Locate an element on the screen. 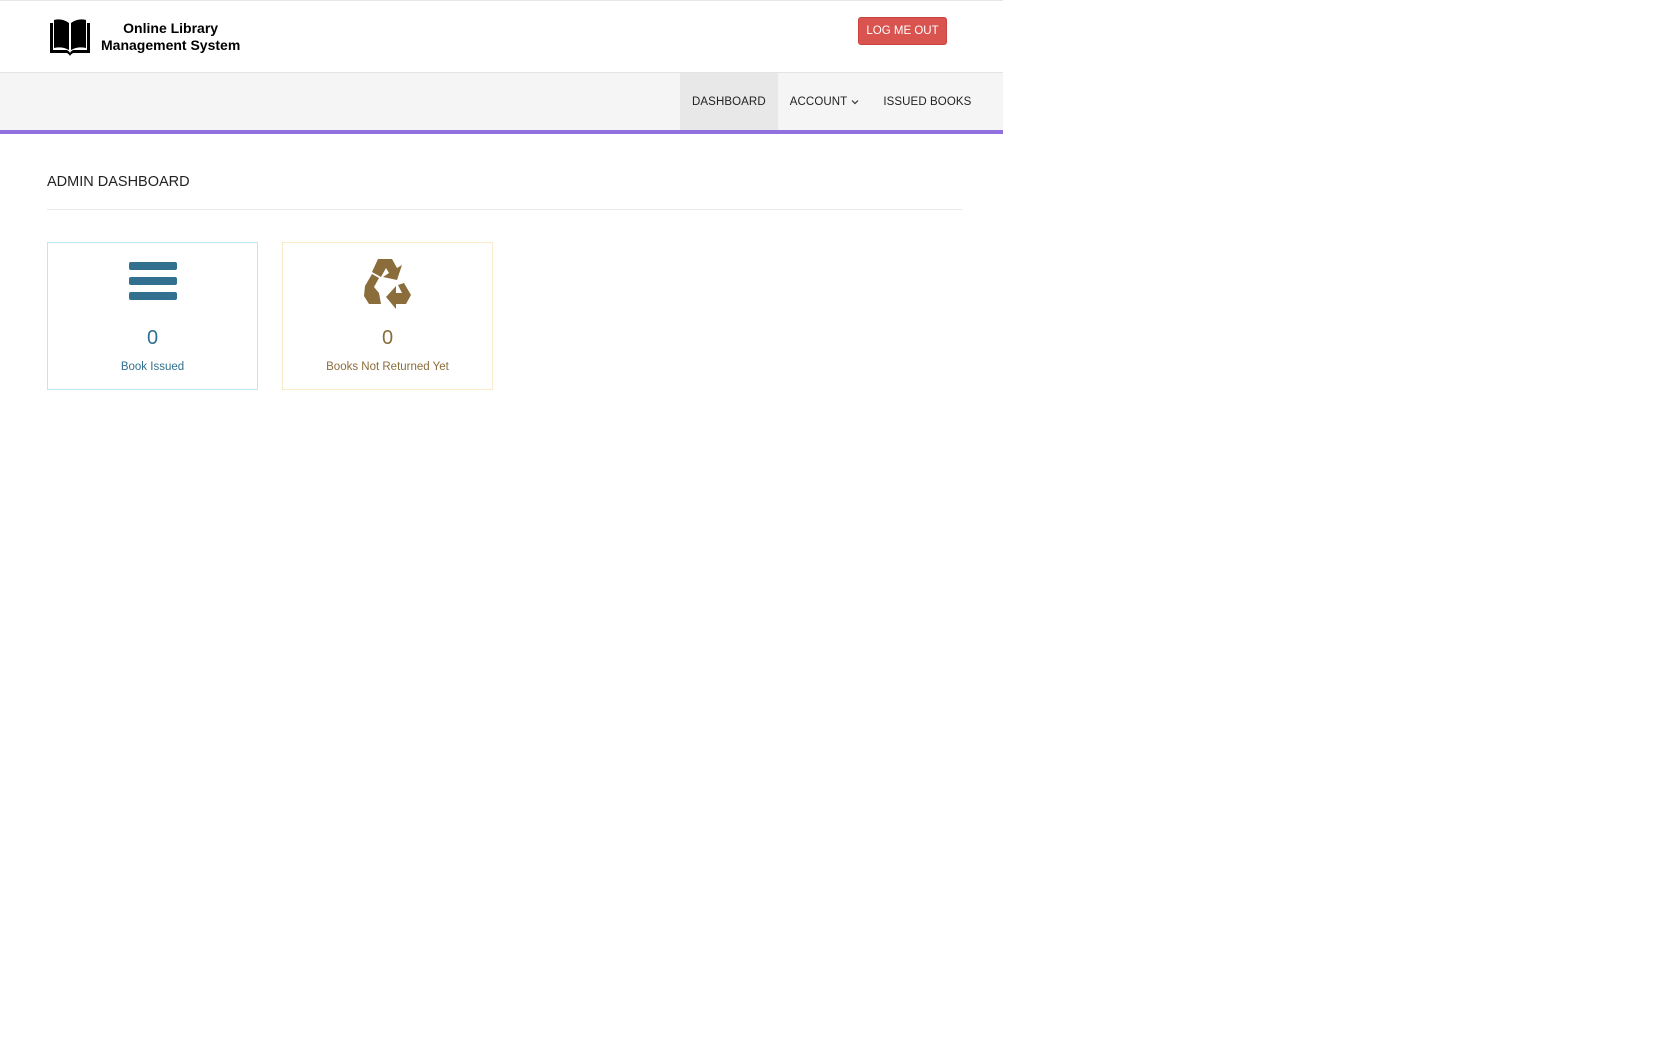 The height and width of the screenshot is (1044, 1662). title-divider is located at coordinates (504, 209).